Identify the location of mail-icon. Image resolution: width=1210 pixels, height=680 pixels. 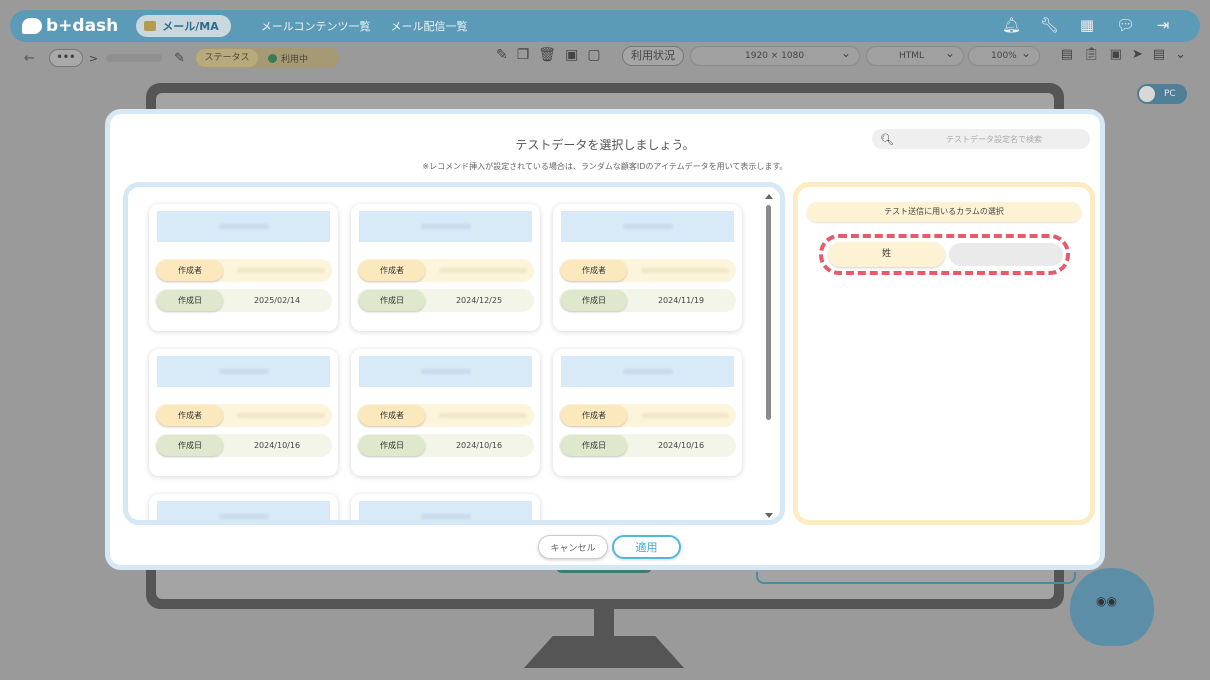
(150, 26).